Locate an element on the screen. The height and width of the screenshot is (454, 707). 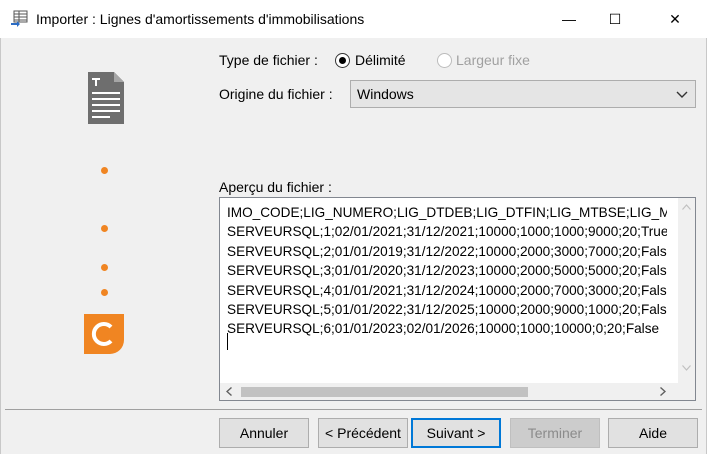
origin-select-value: Windows is located at coordinates (385, 94).